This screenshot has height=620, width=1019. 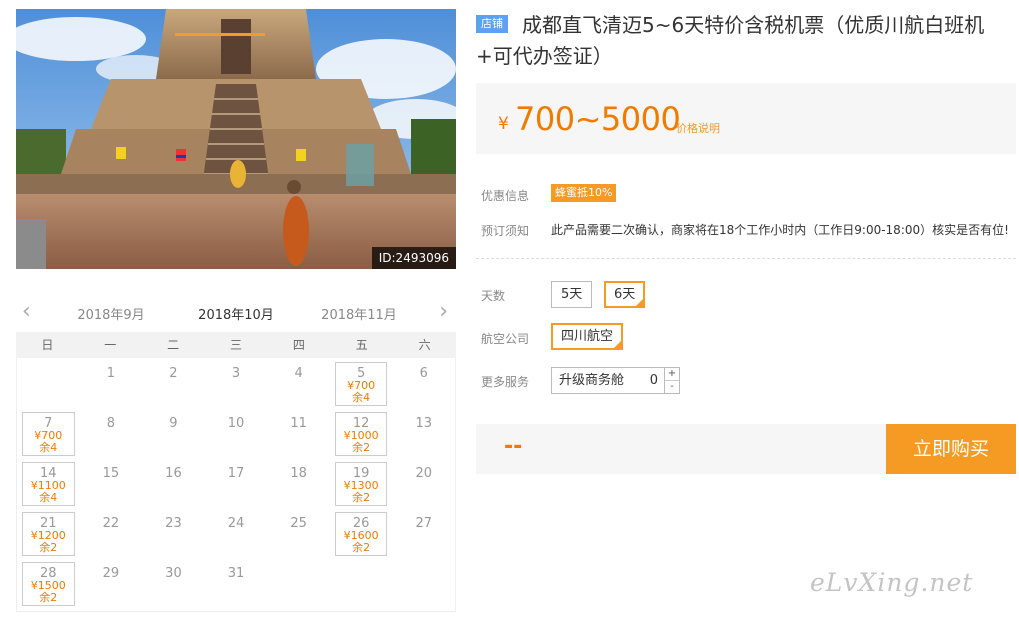 What do you see at coordinates (298, 473) in the screenshot?
I see `calendar-day-number: 18` at bounding box center [298, 473].